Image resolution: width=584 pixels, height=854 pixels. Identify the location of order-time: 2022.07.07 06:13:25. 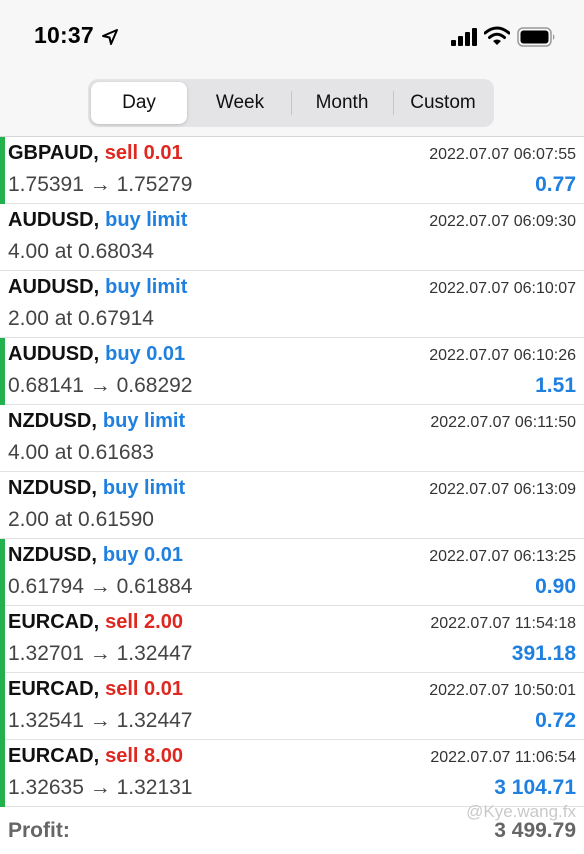
(502, 556).